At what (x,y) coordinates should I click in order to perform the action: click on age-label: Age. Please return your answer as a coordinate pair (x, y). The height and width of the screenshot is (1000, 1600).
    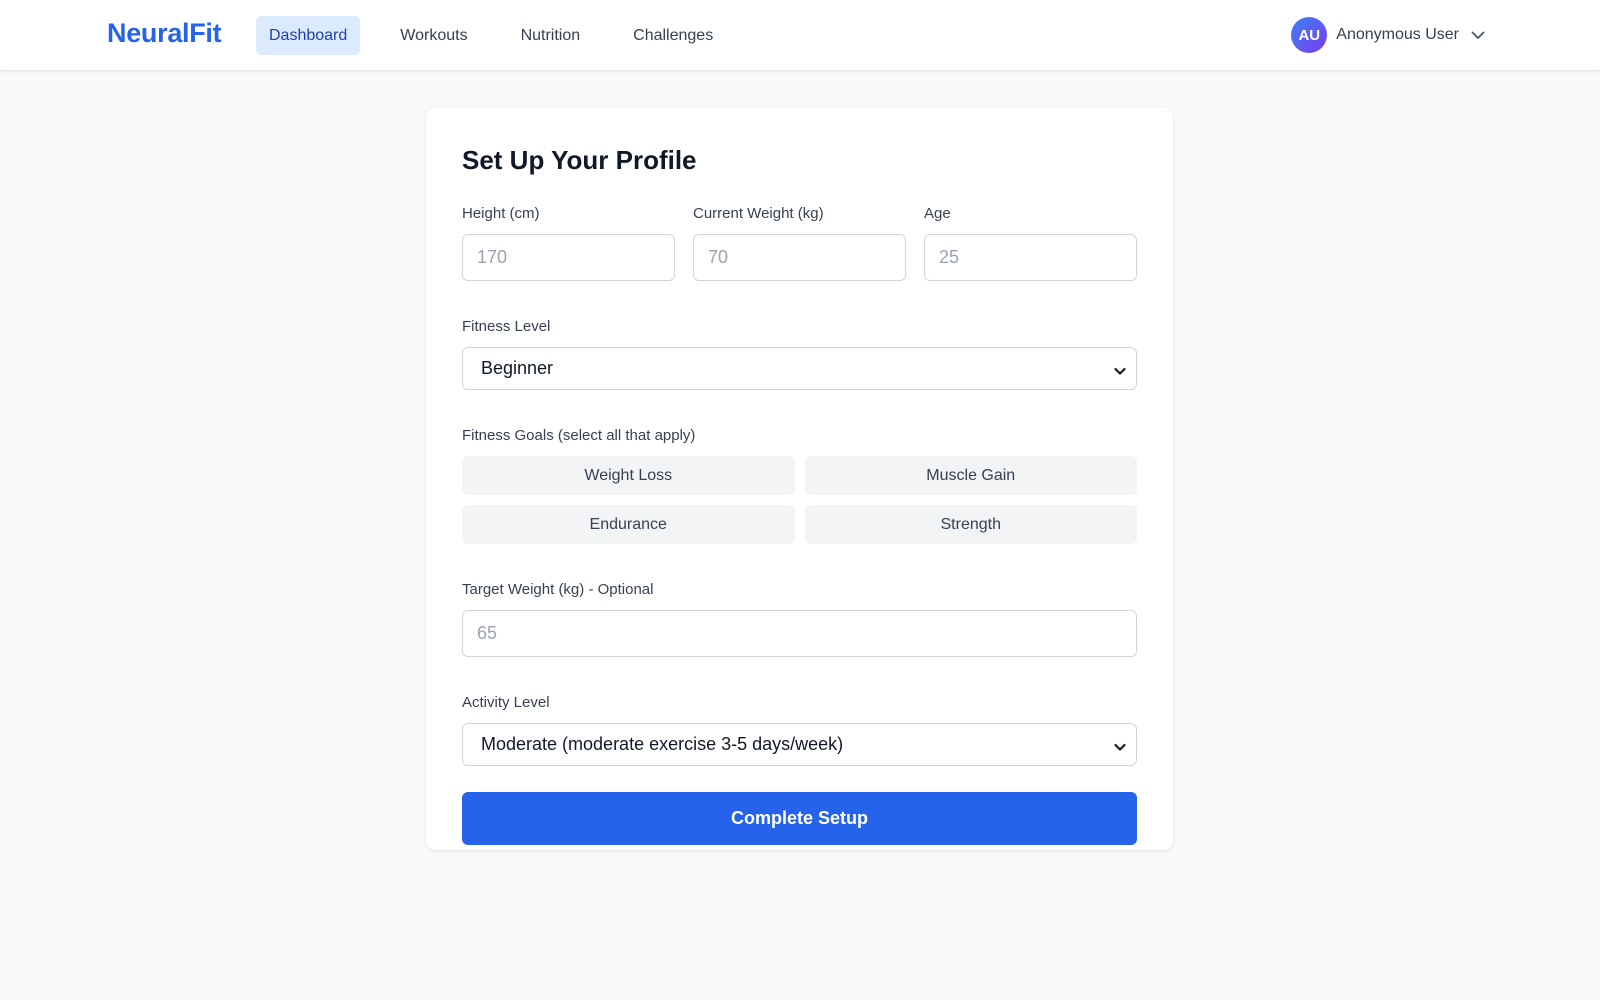
    Looking at the image, I should click on (937, 213).